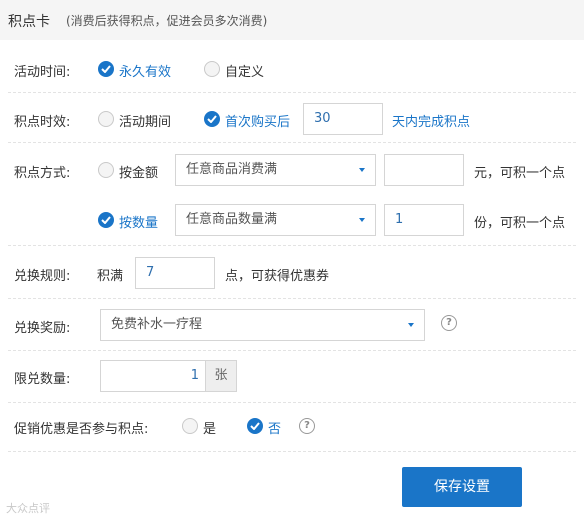  What do you see at coordinates (42, 122) in the screenshot?
I see `validity-label: 积点时效:` at bounding box center [42, 122].